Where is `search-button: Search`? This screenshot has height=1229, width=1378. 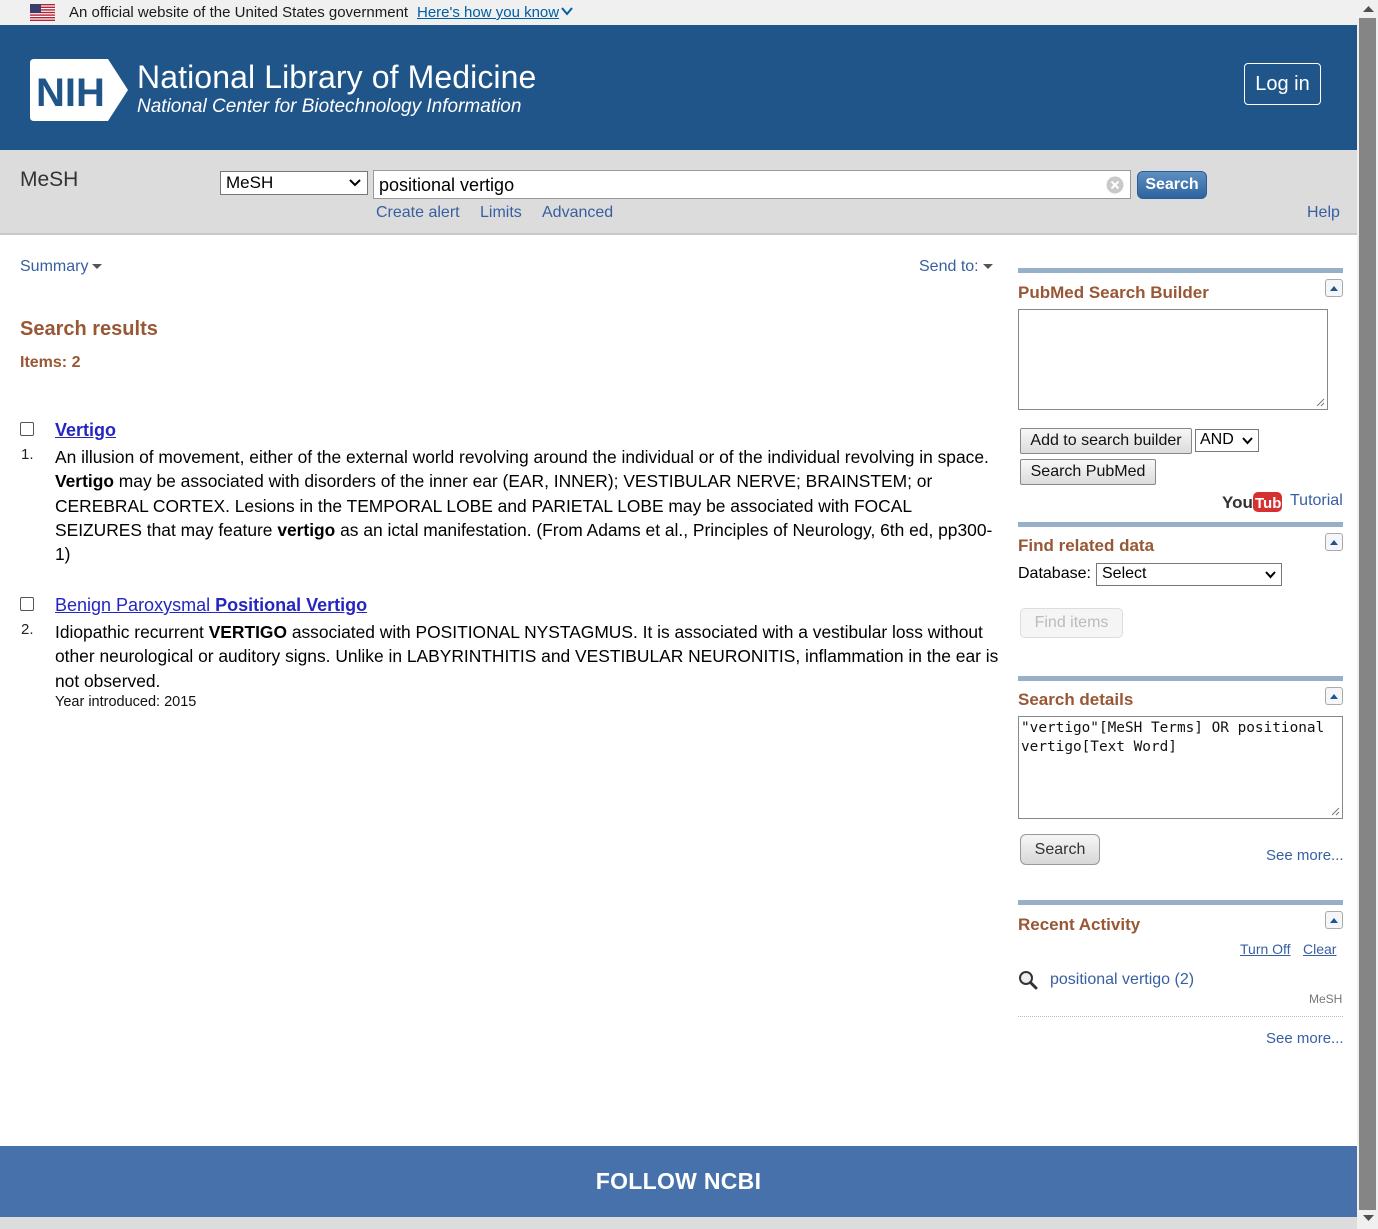
search-button: Search is located at coordinates (1172, 185).